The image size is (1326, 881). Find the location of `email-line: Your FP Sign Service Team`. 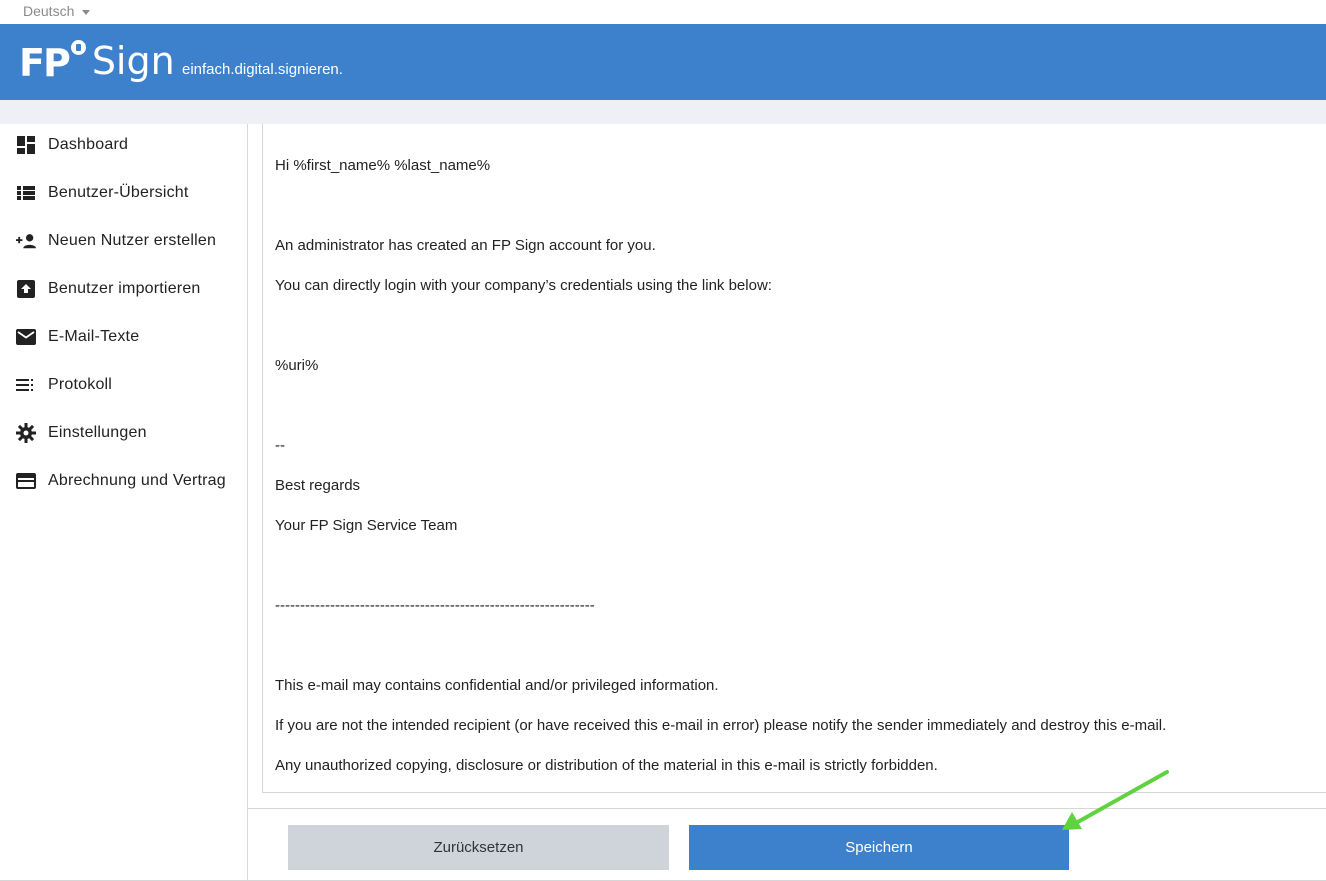

email-line: Your FP Sign Service Team is located at coordinates (366, 525).